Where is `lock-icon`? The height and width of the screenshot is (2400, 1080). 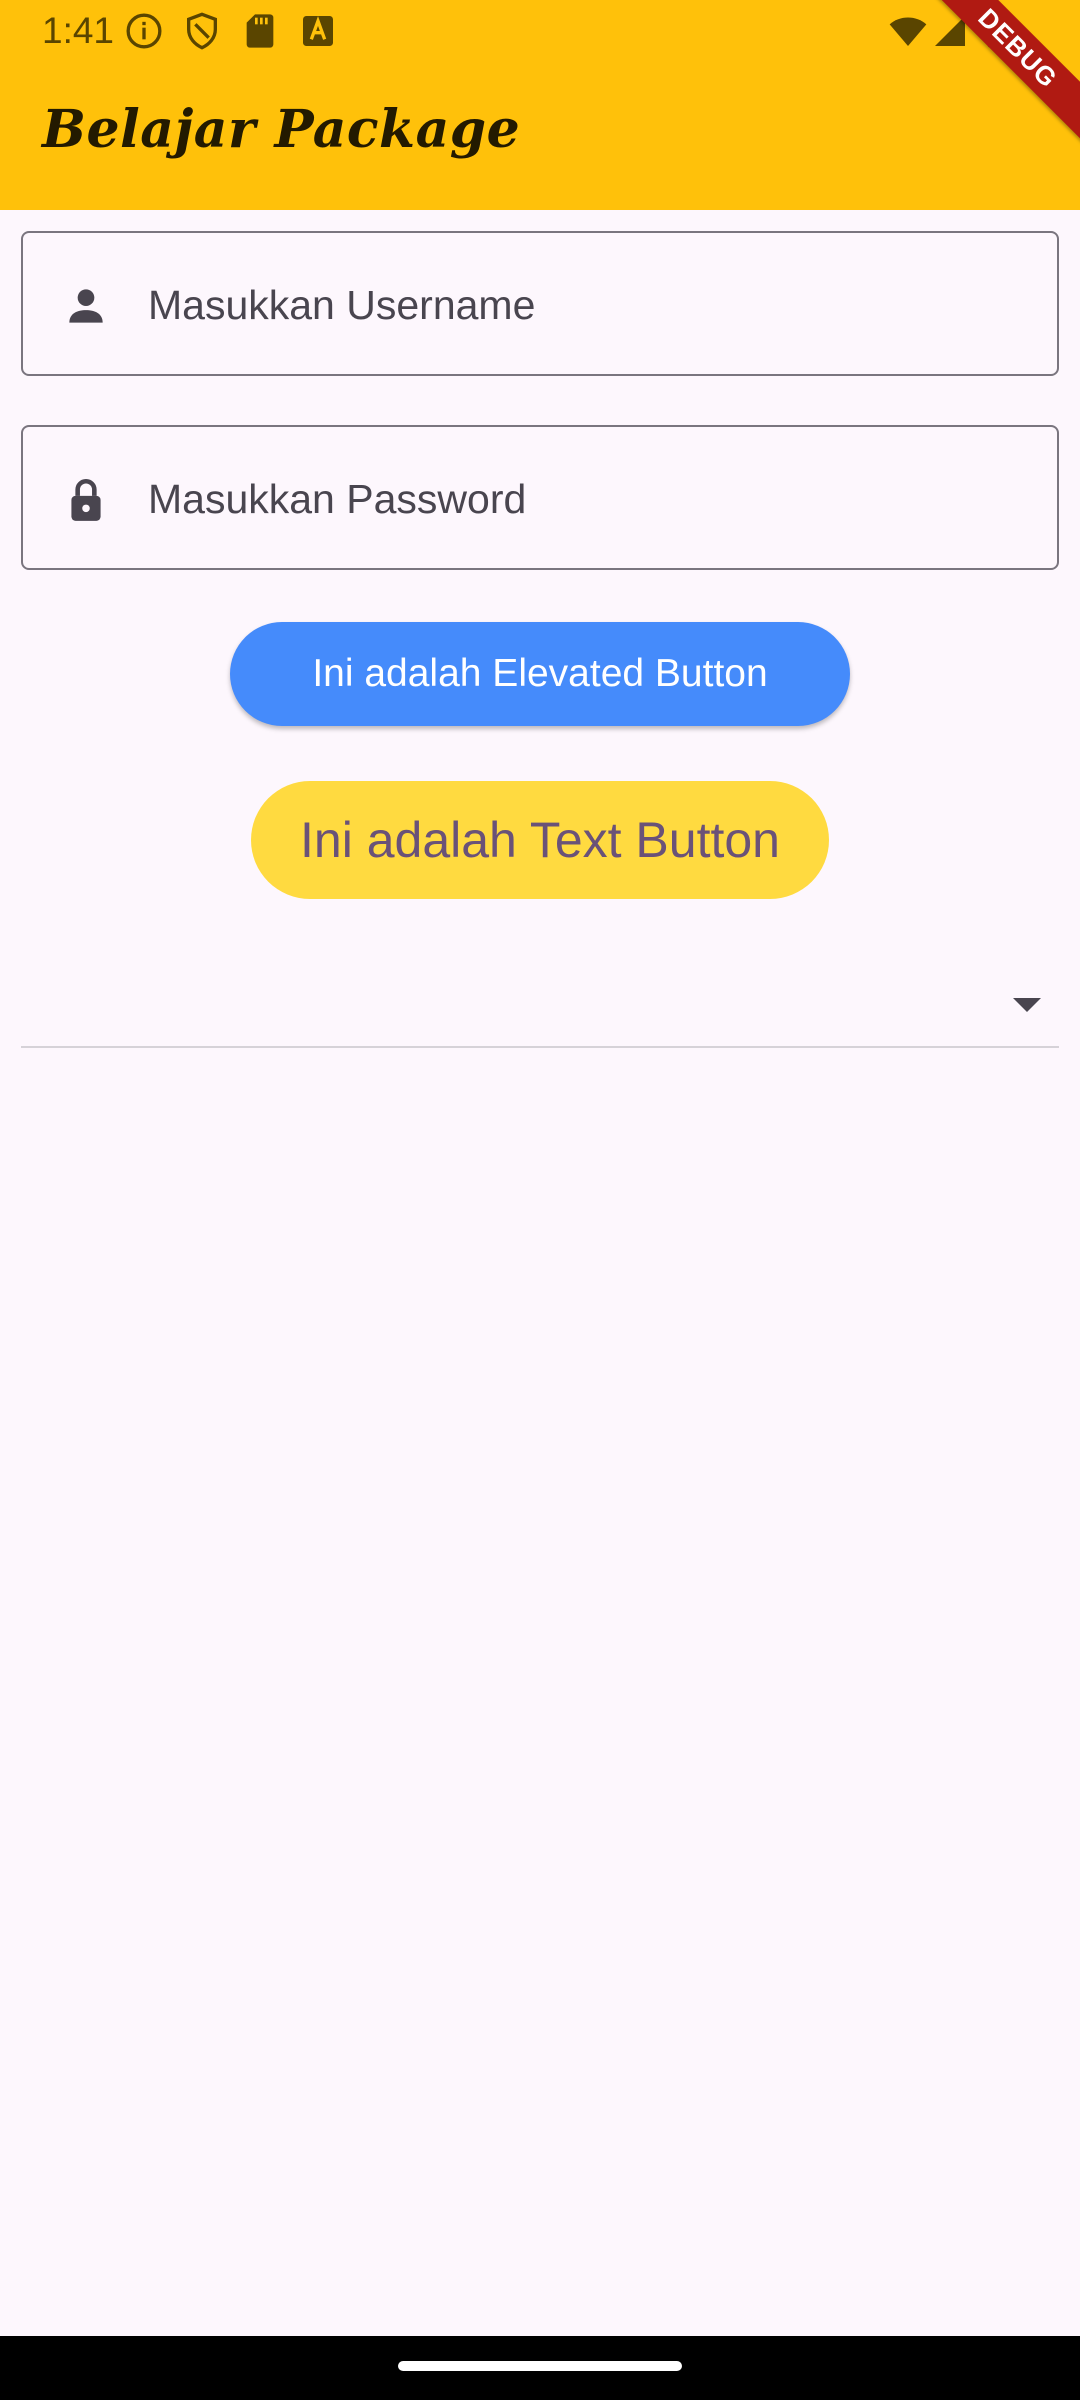
lock-icon is located at coordinates (86, 500).